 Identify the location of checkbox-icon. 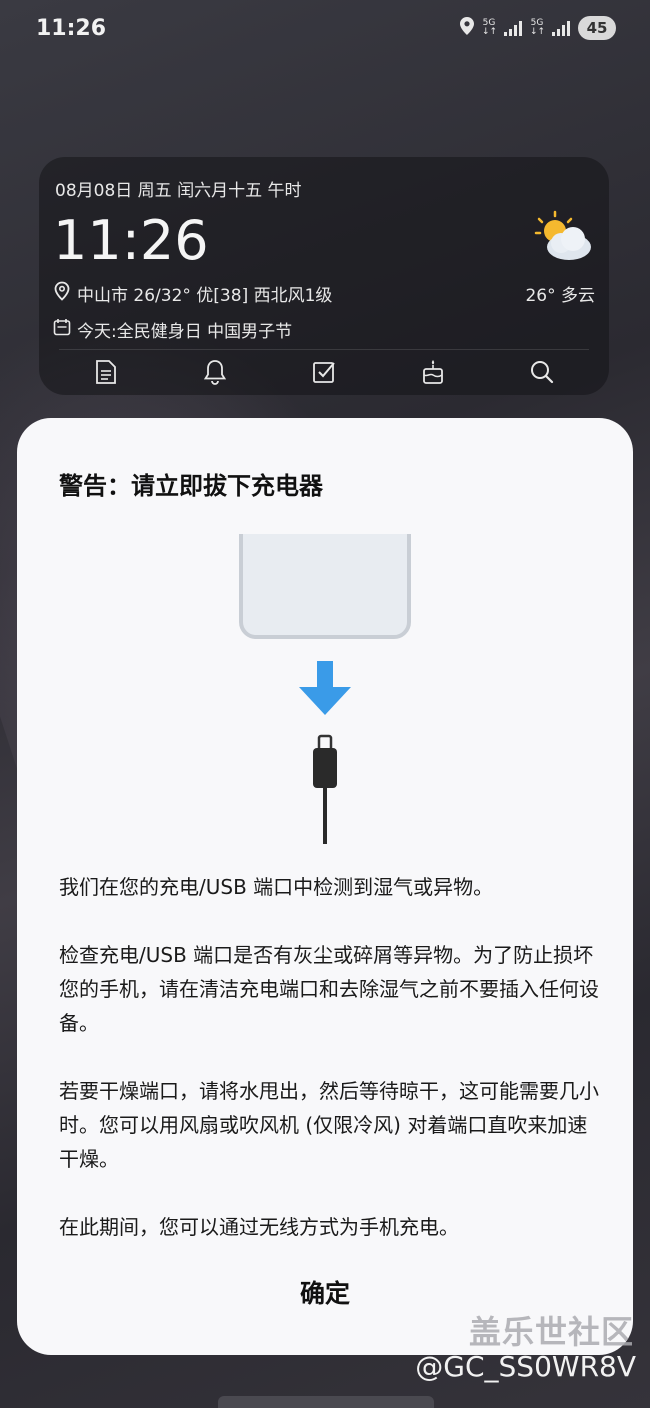
(324, 372).